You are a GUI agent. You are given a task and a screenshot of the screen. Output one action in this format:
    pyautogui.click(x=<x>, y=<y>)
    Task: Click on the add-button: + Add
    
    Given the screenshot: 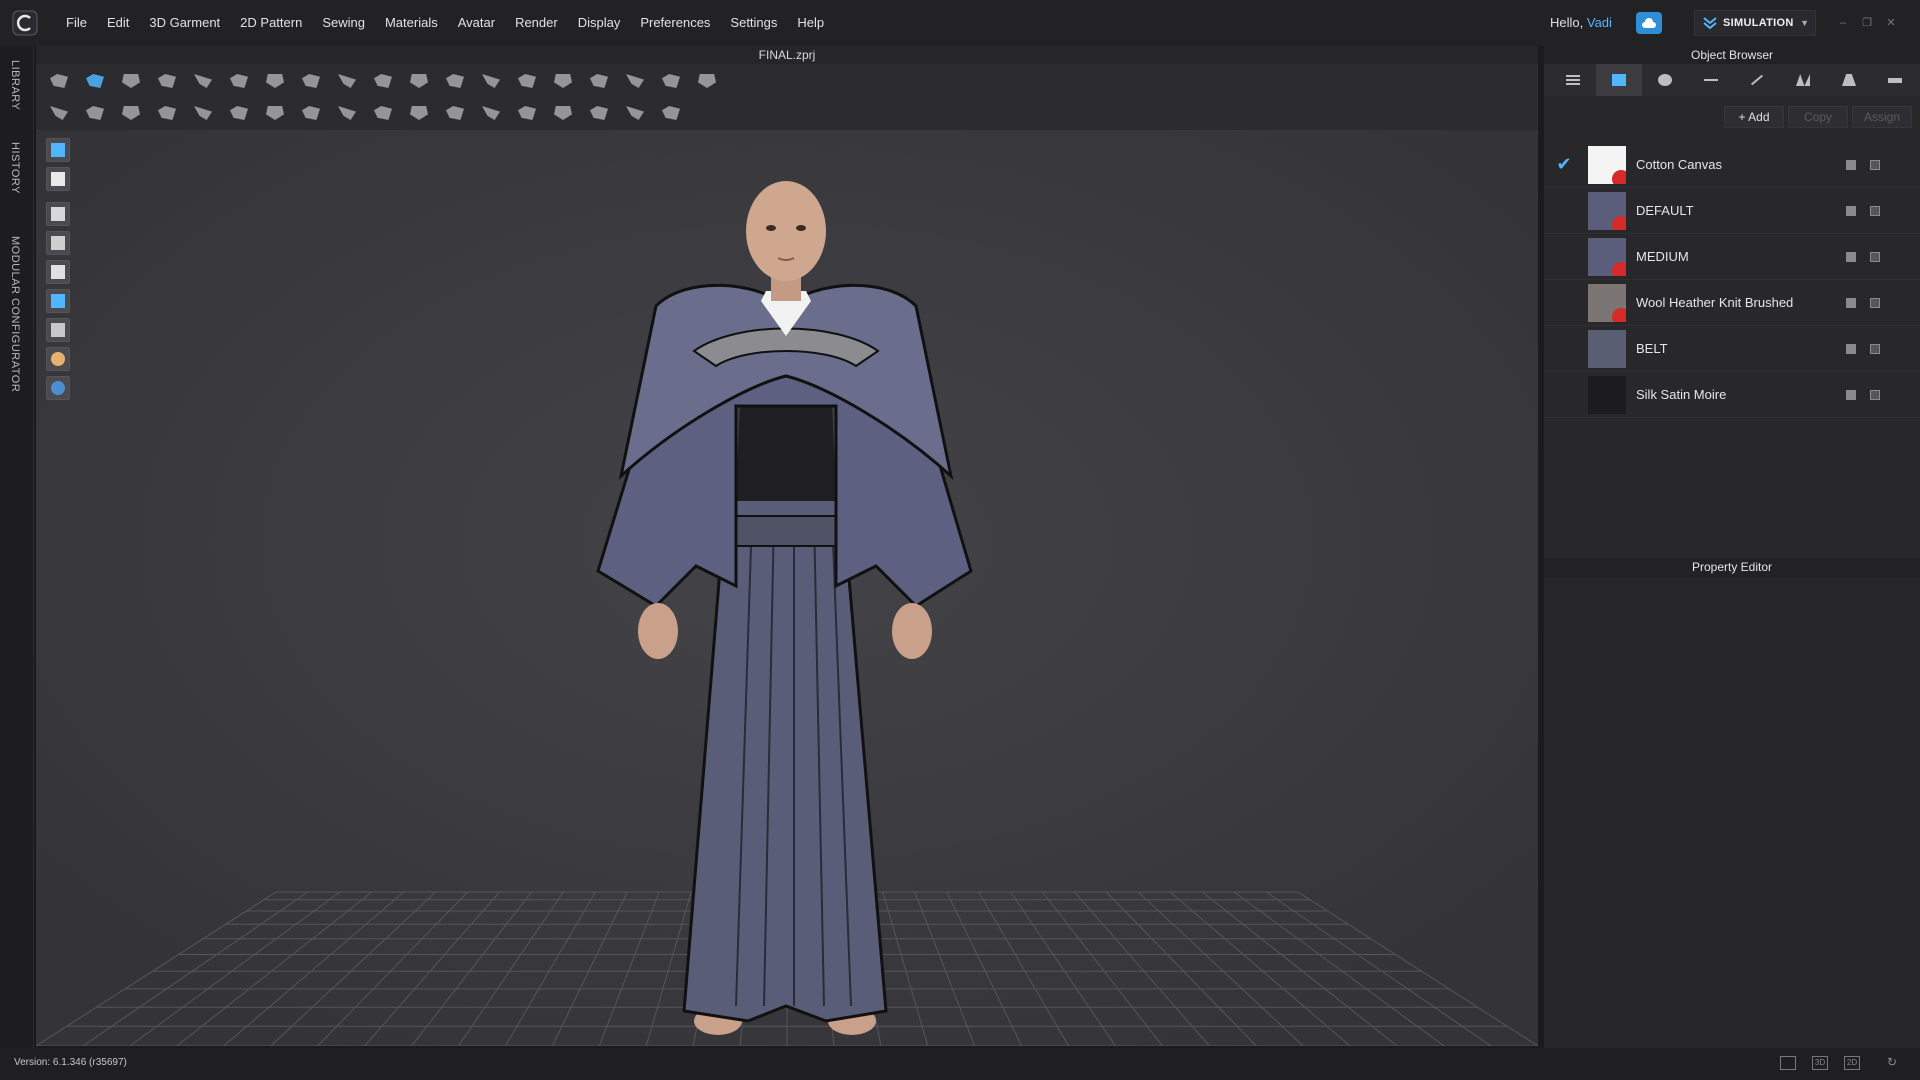 What is the action you would take?
    pyautogui.click(x=1754, y=117)
    